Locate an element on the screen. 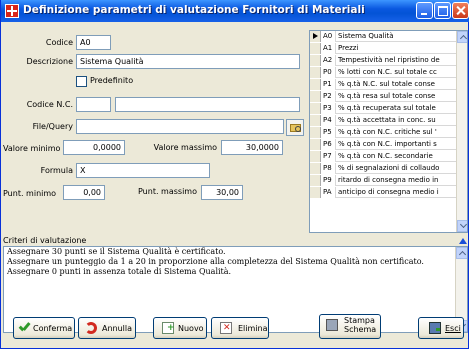 The height and width of the screenshot is (349, 469). codice-nc-field is located at coordinates (93, 104).